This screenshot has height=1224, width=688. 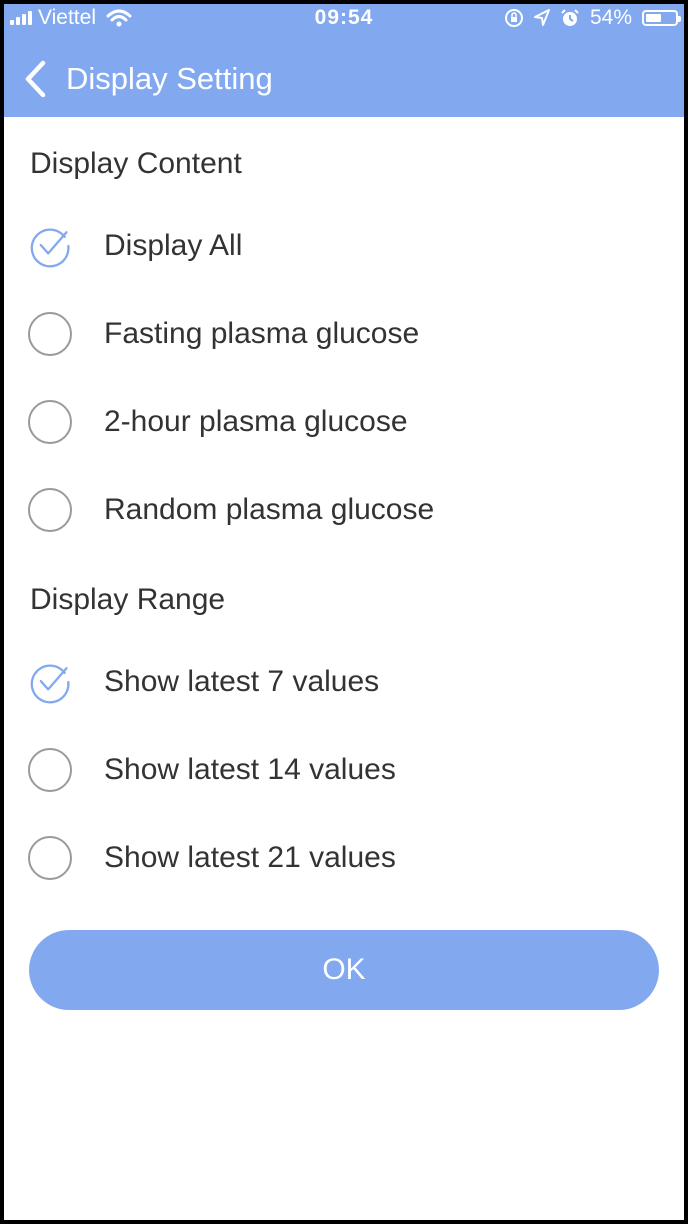 What do you see at coordinates (661, 18) in the screenshot?
I see `battery-icon` at bounding box center [661, 18].